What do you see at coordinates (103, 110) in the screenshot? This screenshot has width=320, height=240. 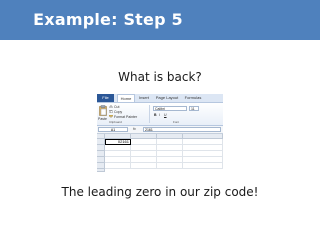 I see `paste-icon` at bounding box center [103, 110].